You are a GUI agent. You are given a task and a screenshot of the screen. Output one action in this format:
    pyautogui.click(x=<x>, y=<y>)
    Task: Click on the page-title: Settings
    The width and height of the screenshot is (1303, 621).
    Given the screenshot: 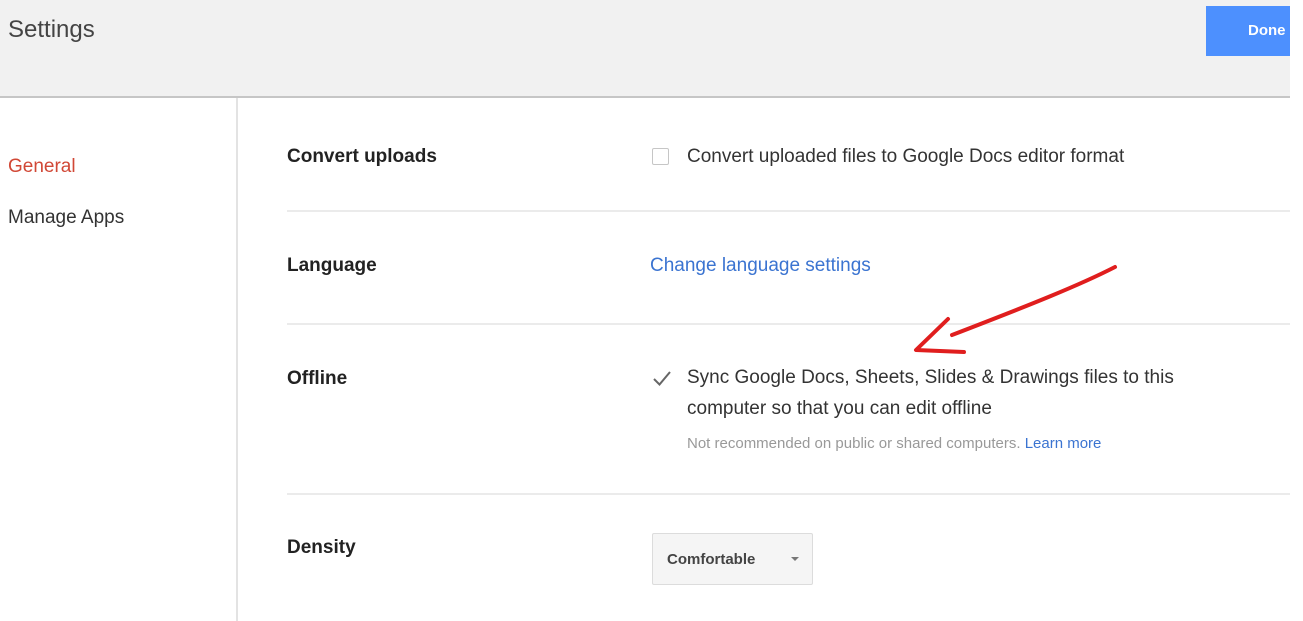 What is the action you would take?
    pyautogui.click(x=51, y=29)
    